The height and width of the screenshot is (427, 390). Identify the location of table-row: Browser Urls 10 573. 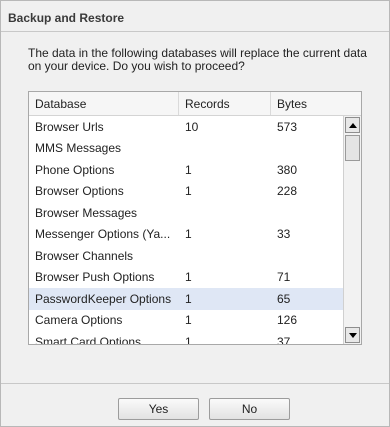
(186, 127).